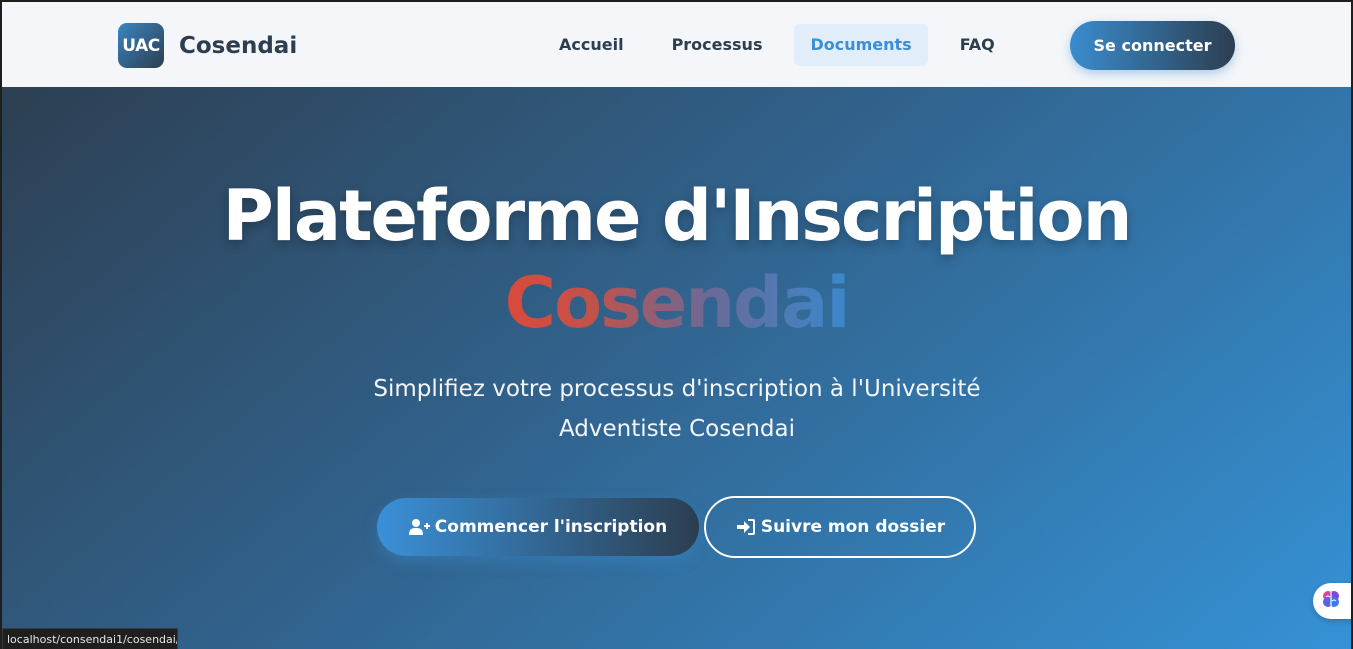  Describe the element at coordinates (853, 527) in the screenshot. I see `track-file-label: Suivre mon dossier` at that location.